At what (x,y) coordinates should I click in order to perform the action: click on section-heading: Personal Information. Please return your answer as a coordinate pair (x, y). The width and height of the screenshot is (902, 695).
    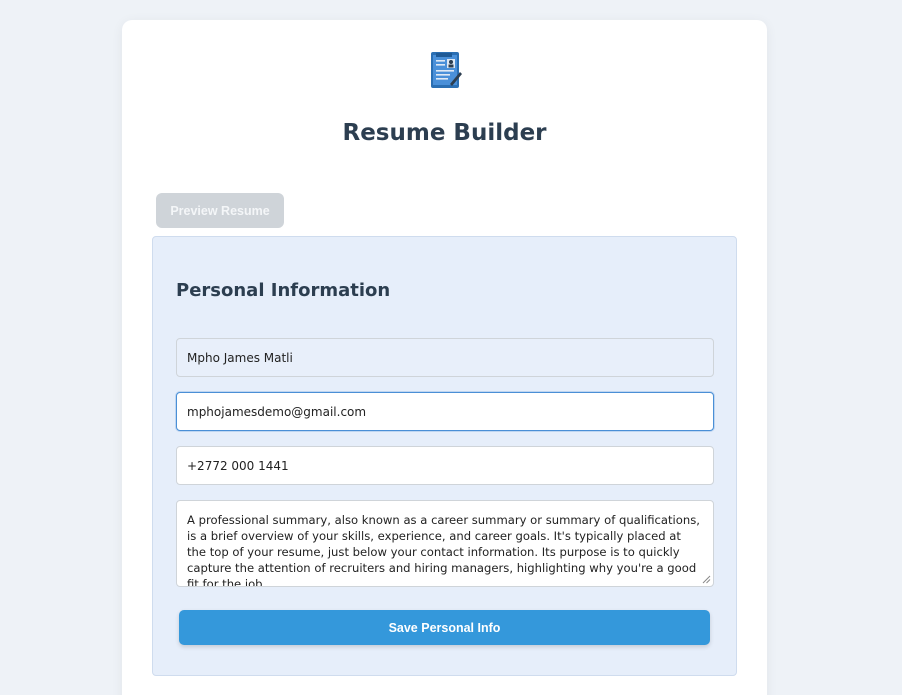
    Looking at the image, I should click on (283, 290).